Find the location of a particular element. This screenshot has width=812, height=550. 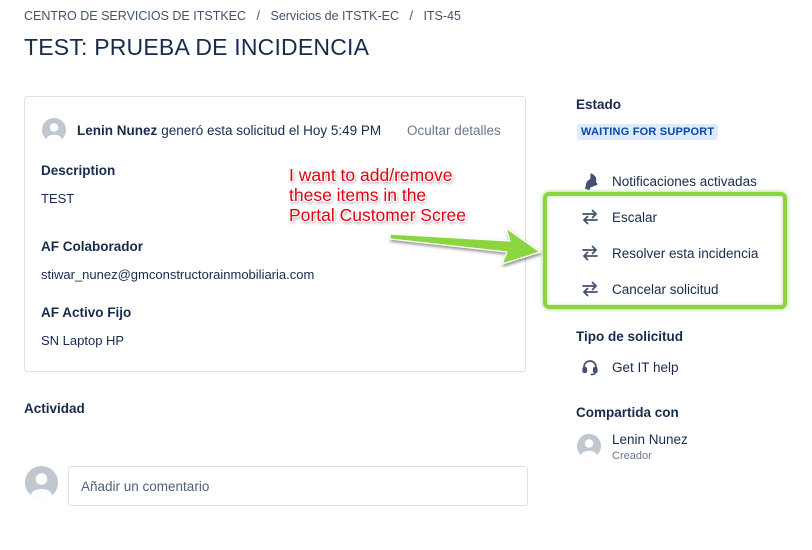

hide-details-link: Ocultar detalles is located at coordinates (454, 130).